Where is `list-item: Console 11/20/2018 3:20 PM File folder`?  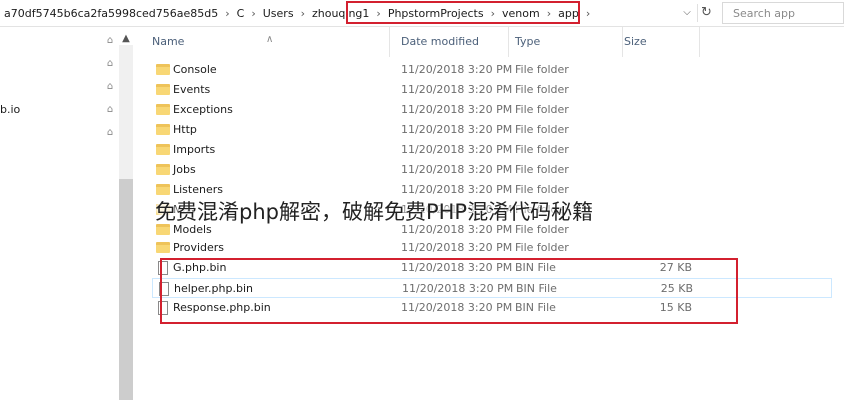 list-item: Console 11/20/2018 3:20 PM File folder is located at coordinates (492, 70).